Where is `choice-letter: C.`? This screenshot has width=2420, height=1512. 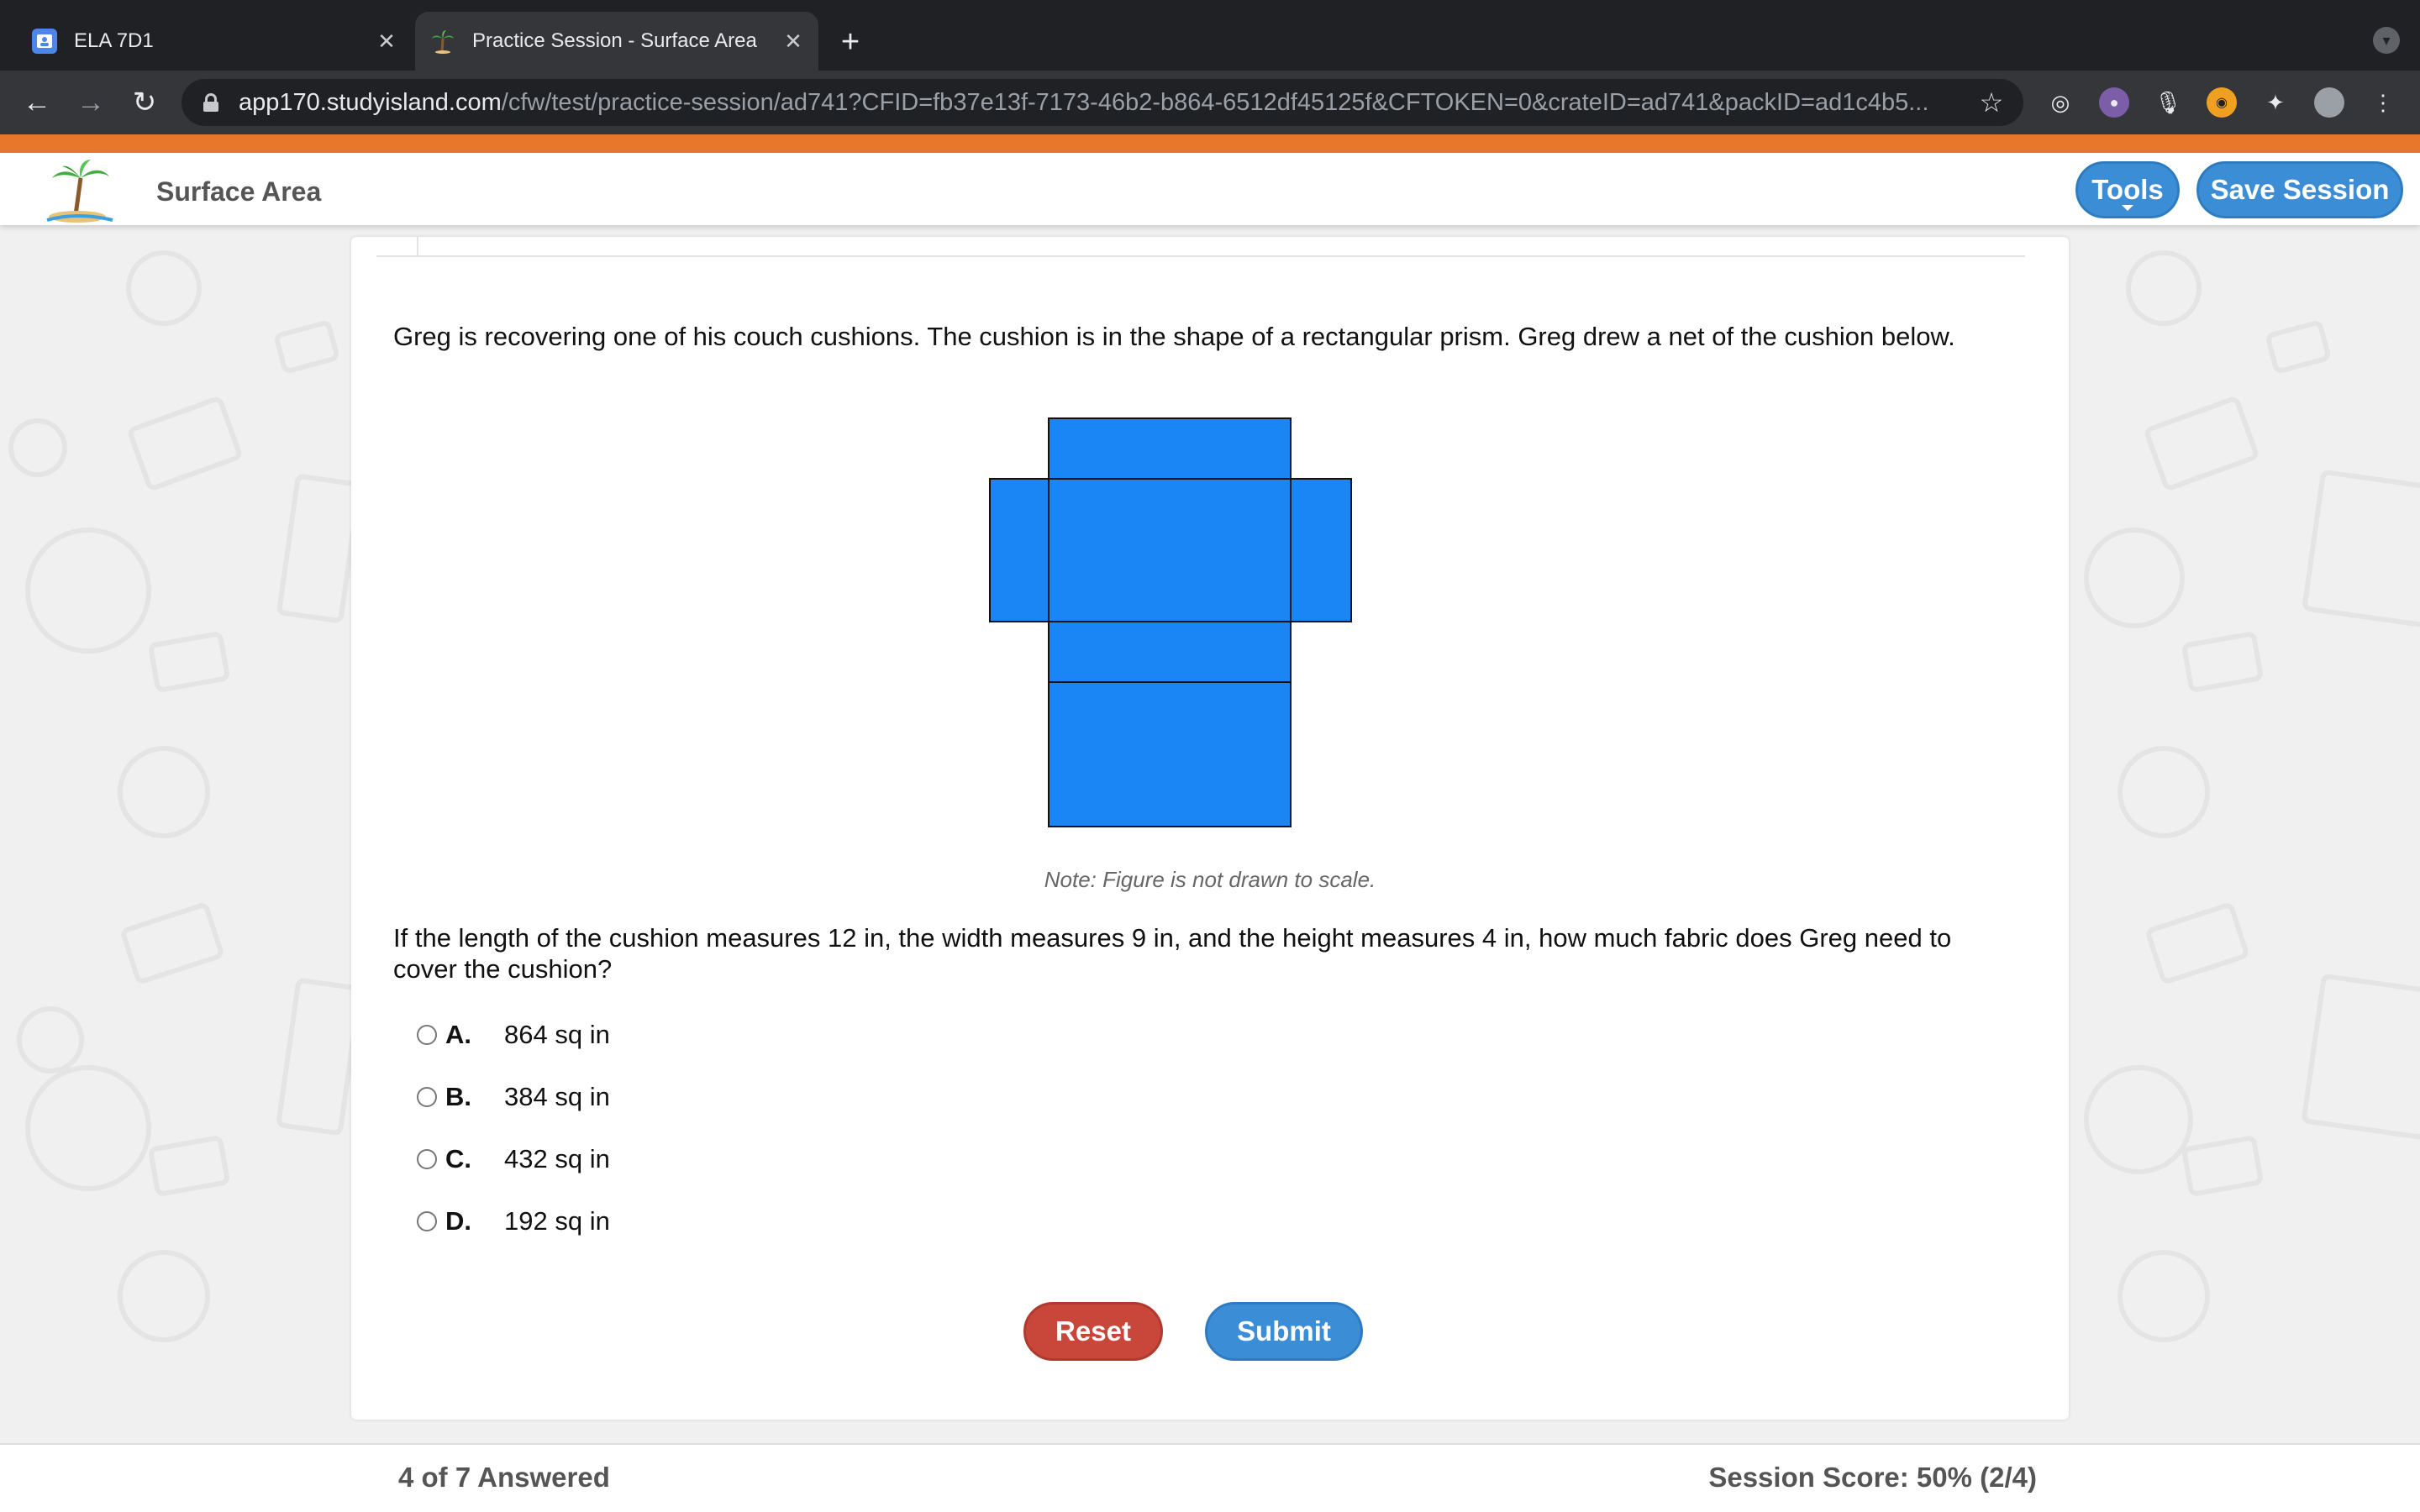
choice-letter: C. is located at coordinates (458, 1158).